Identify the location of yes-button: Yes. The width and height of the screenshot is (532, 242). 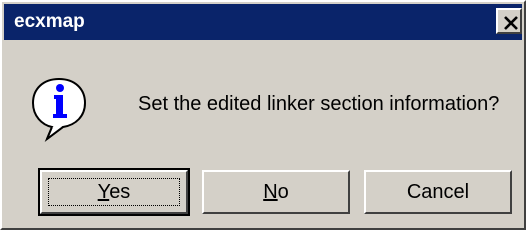
(114, 192).